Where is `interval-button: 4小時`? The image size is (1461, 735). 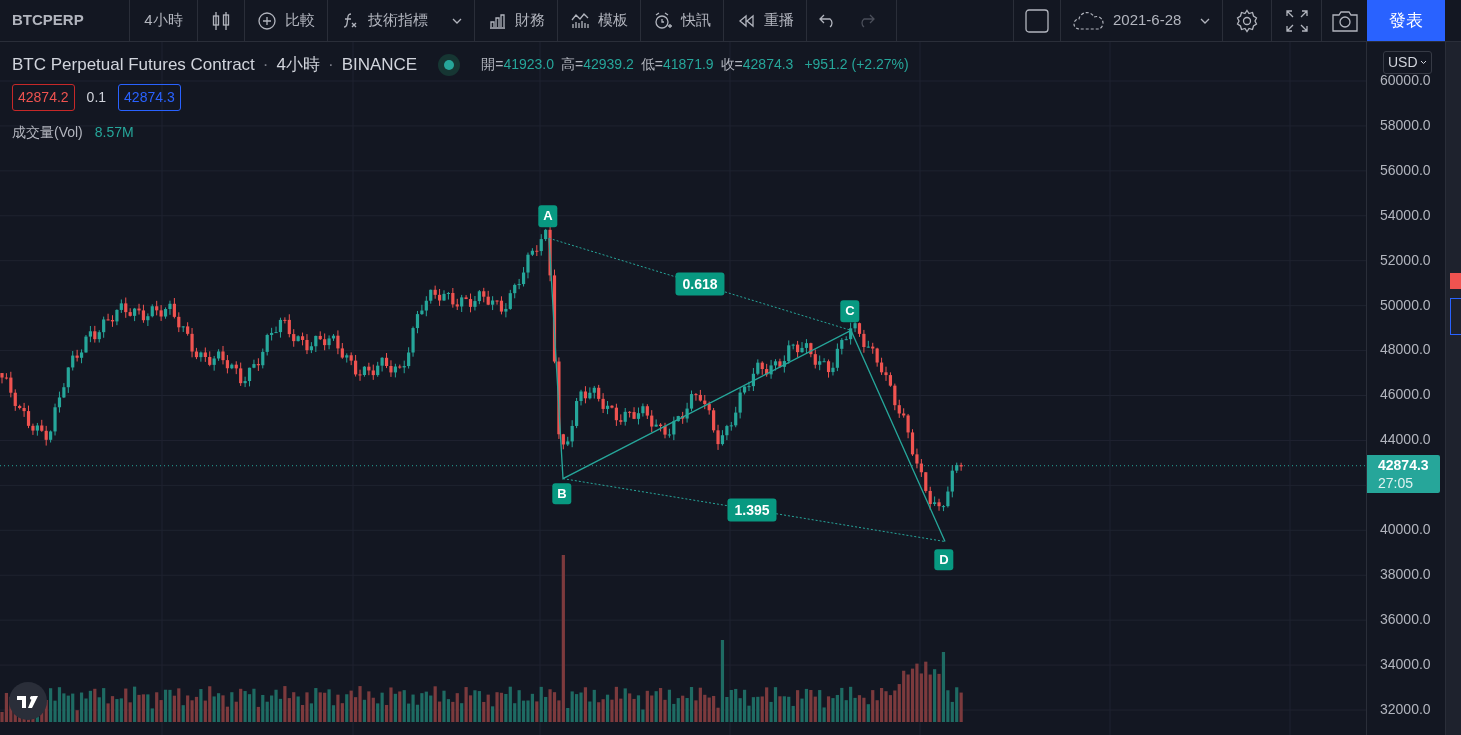 interval-button: 4小時 is located at coordinates (164, 20).